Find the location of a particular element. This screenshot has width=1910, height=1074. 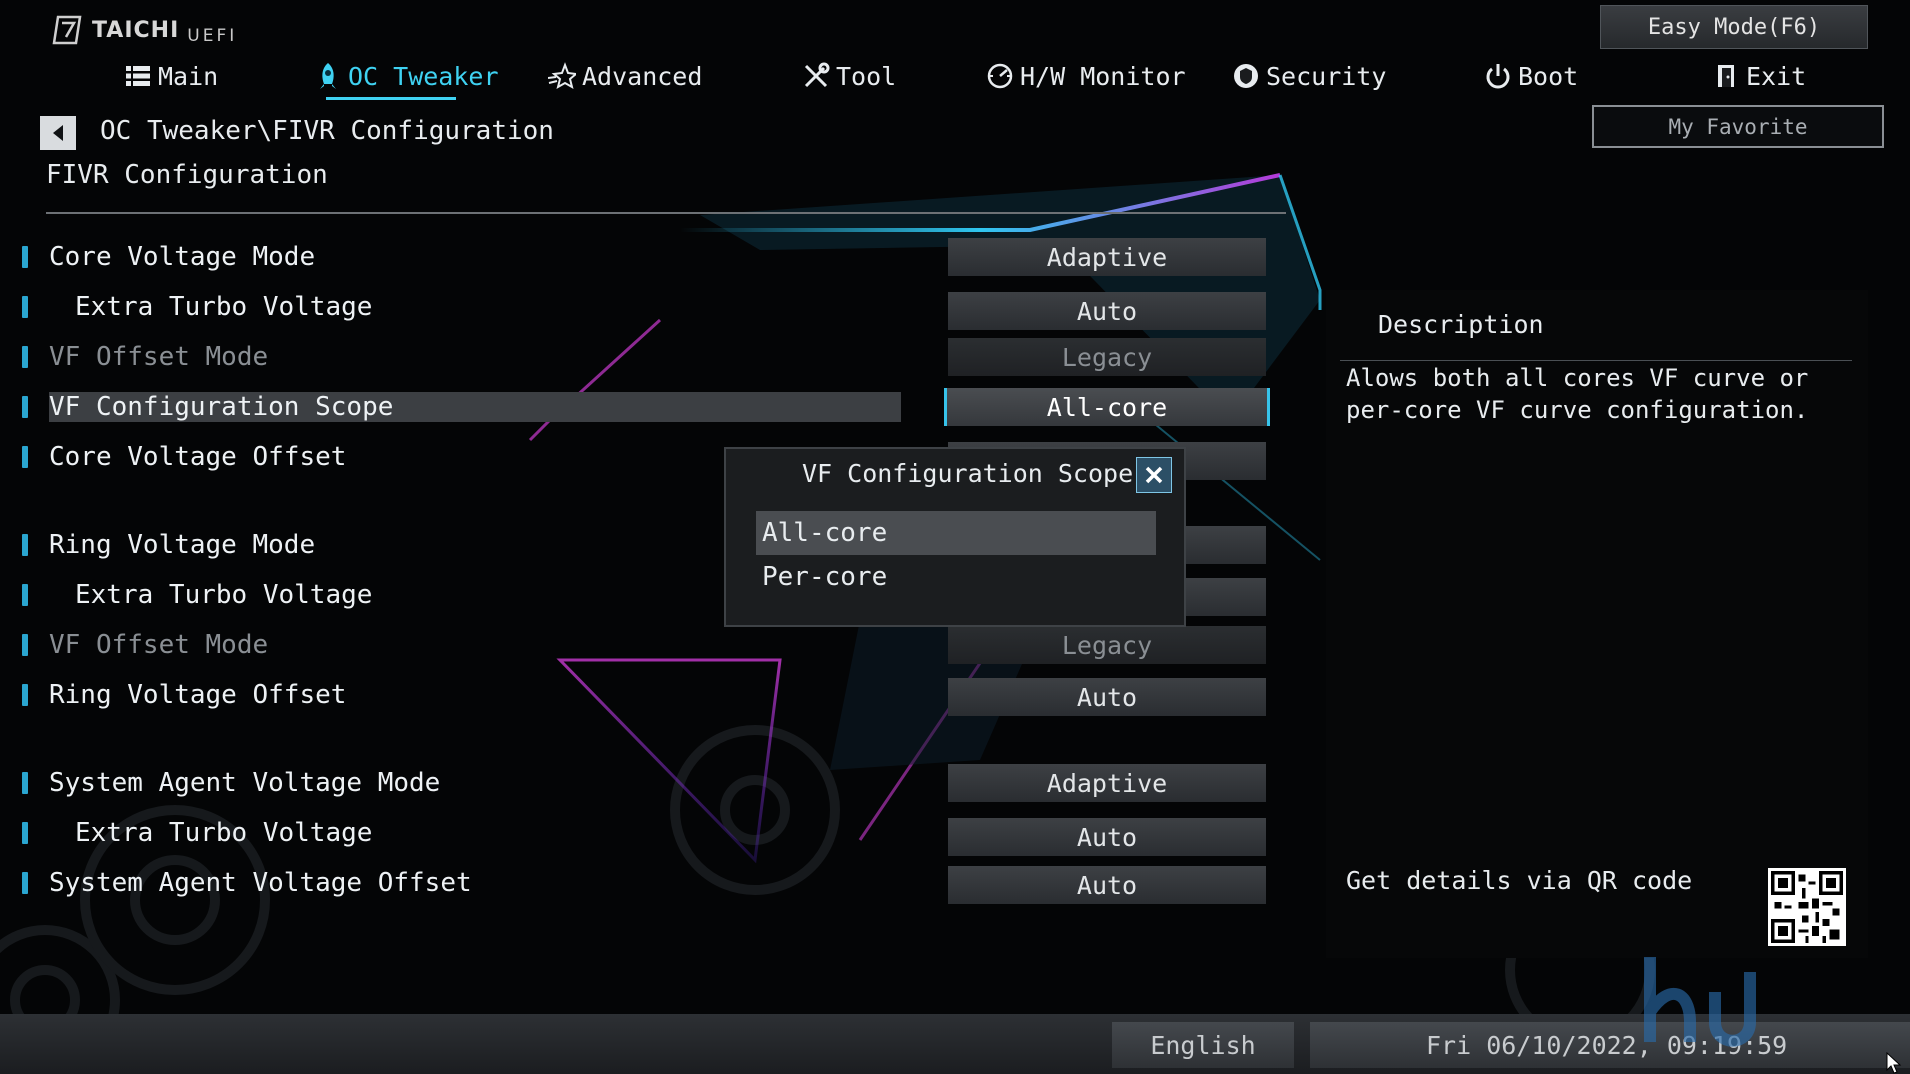

list-icon is located at coordinates (138, 76).